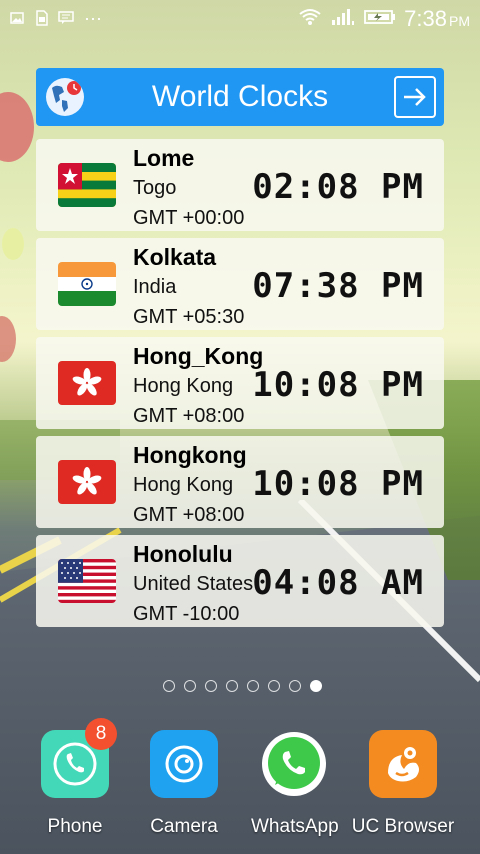 This screenshot has width=480, height=854. I want to click on uc-browser-icon, so click(403, 764).